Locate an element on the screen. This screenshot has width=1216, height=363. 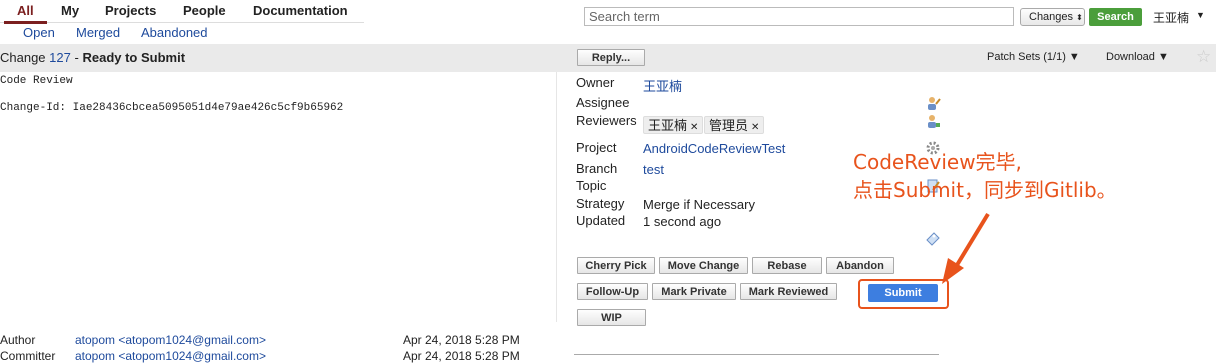
move-change-button: Move Change is located at coordinates (703, 265).